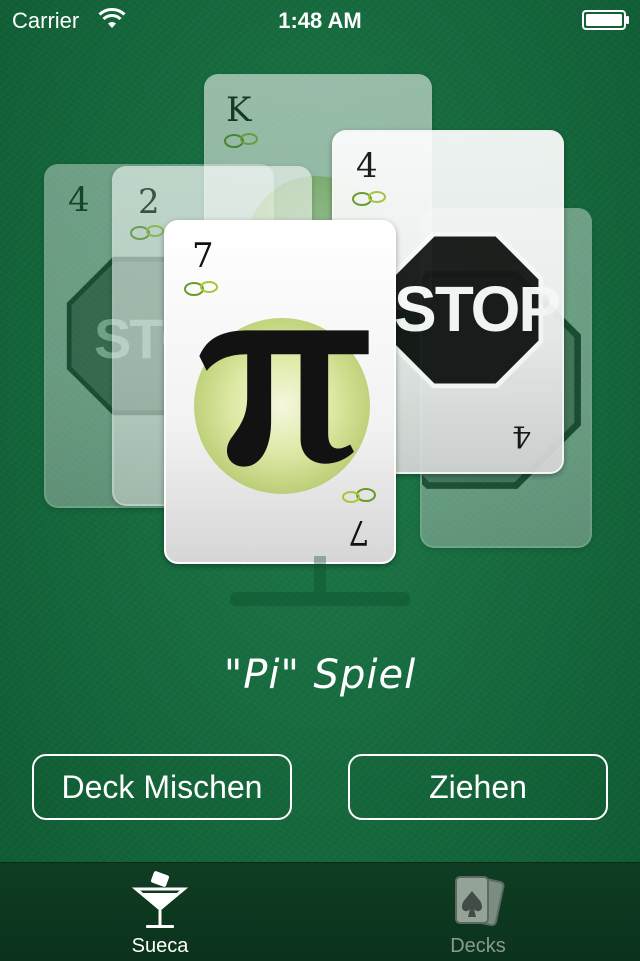  I want to click on playing-cards-icon, so click(480, 901).